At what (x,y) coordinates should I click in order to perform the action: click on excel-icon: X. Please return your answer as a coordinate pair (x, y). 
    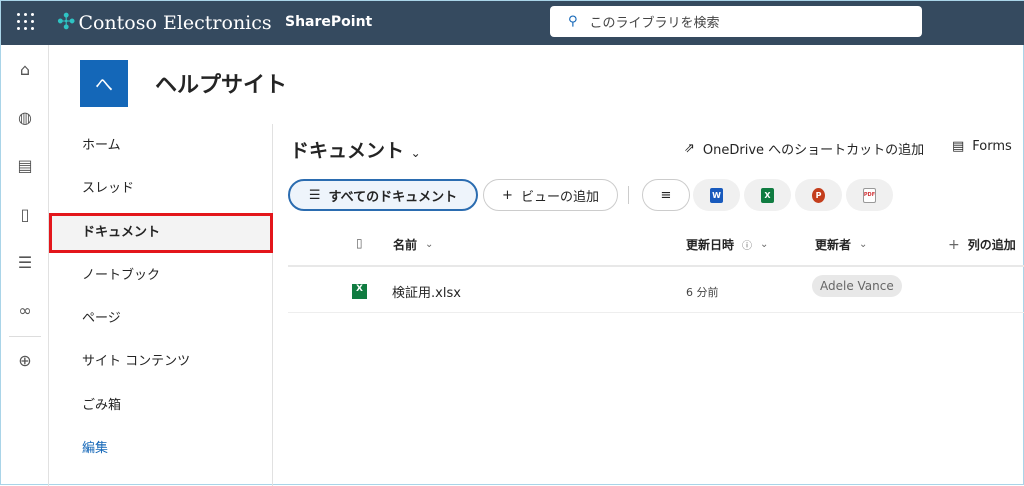
    Looking at the image, I should click on (767, 195).